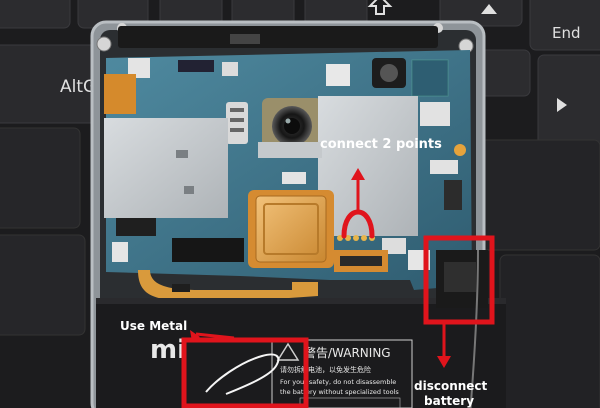 This screenshot has width=600, height=408. What do you see at coordinates (168, 350) in the screenshot?
I see `battery-logo: mi` at bounding box center [168, 350].